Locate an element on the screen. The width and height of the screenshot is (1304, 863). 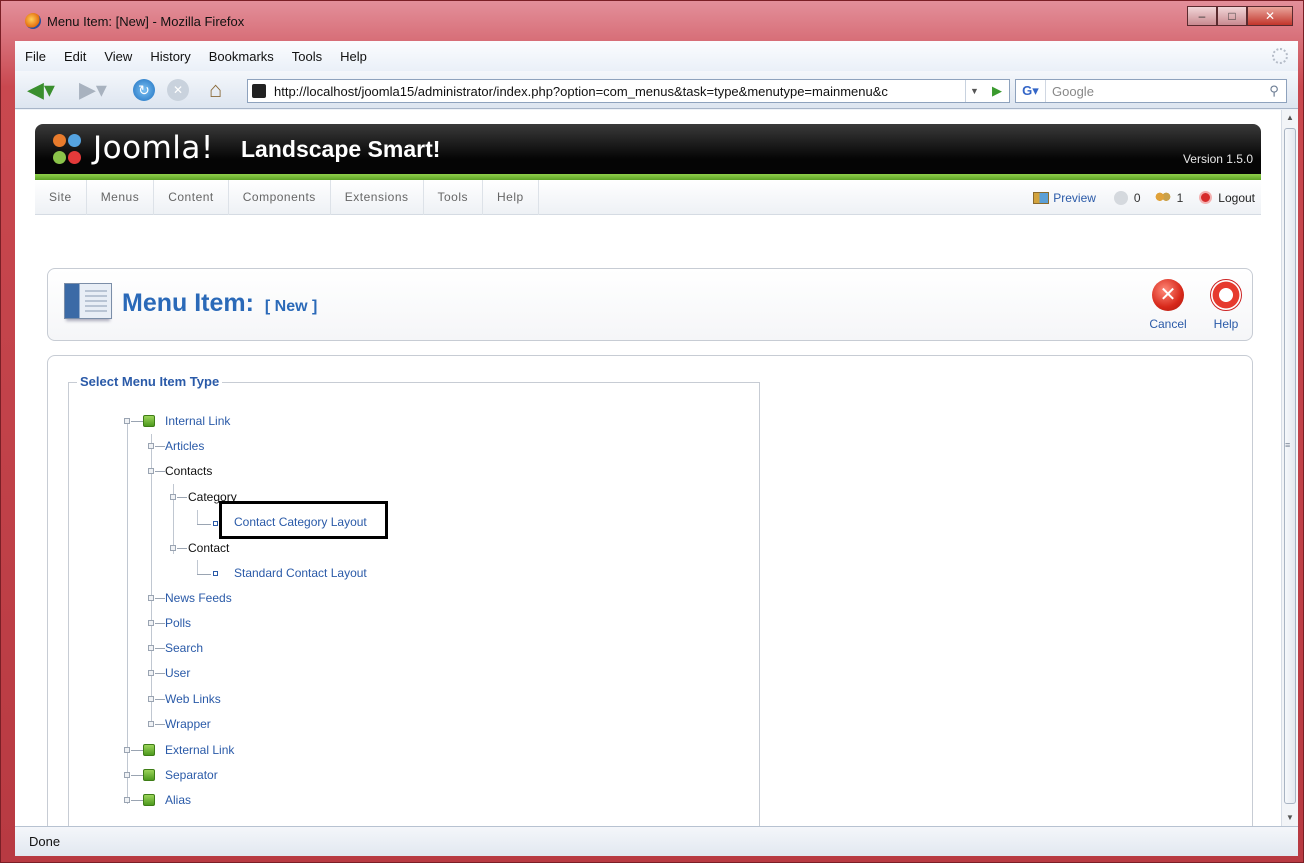
tree-label: Contact is located at coordinates (208, 548).